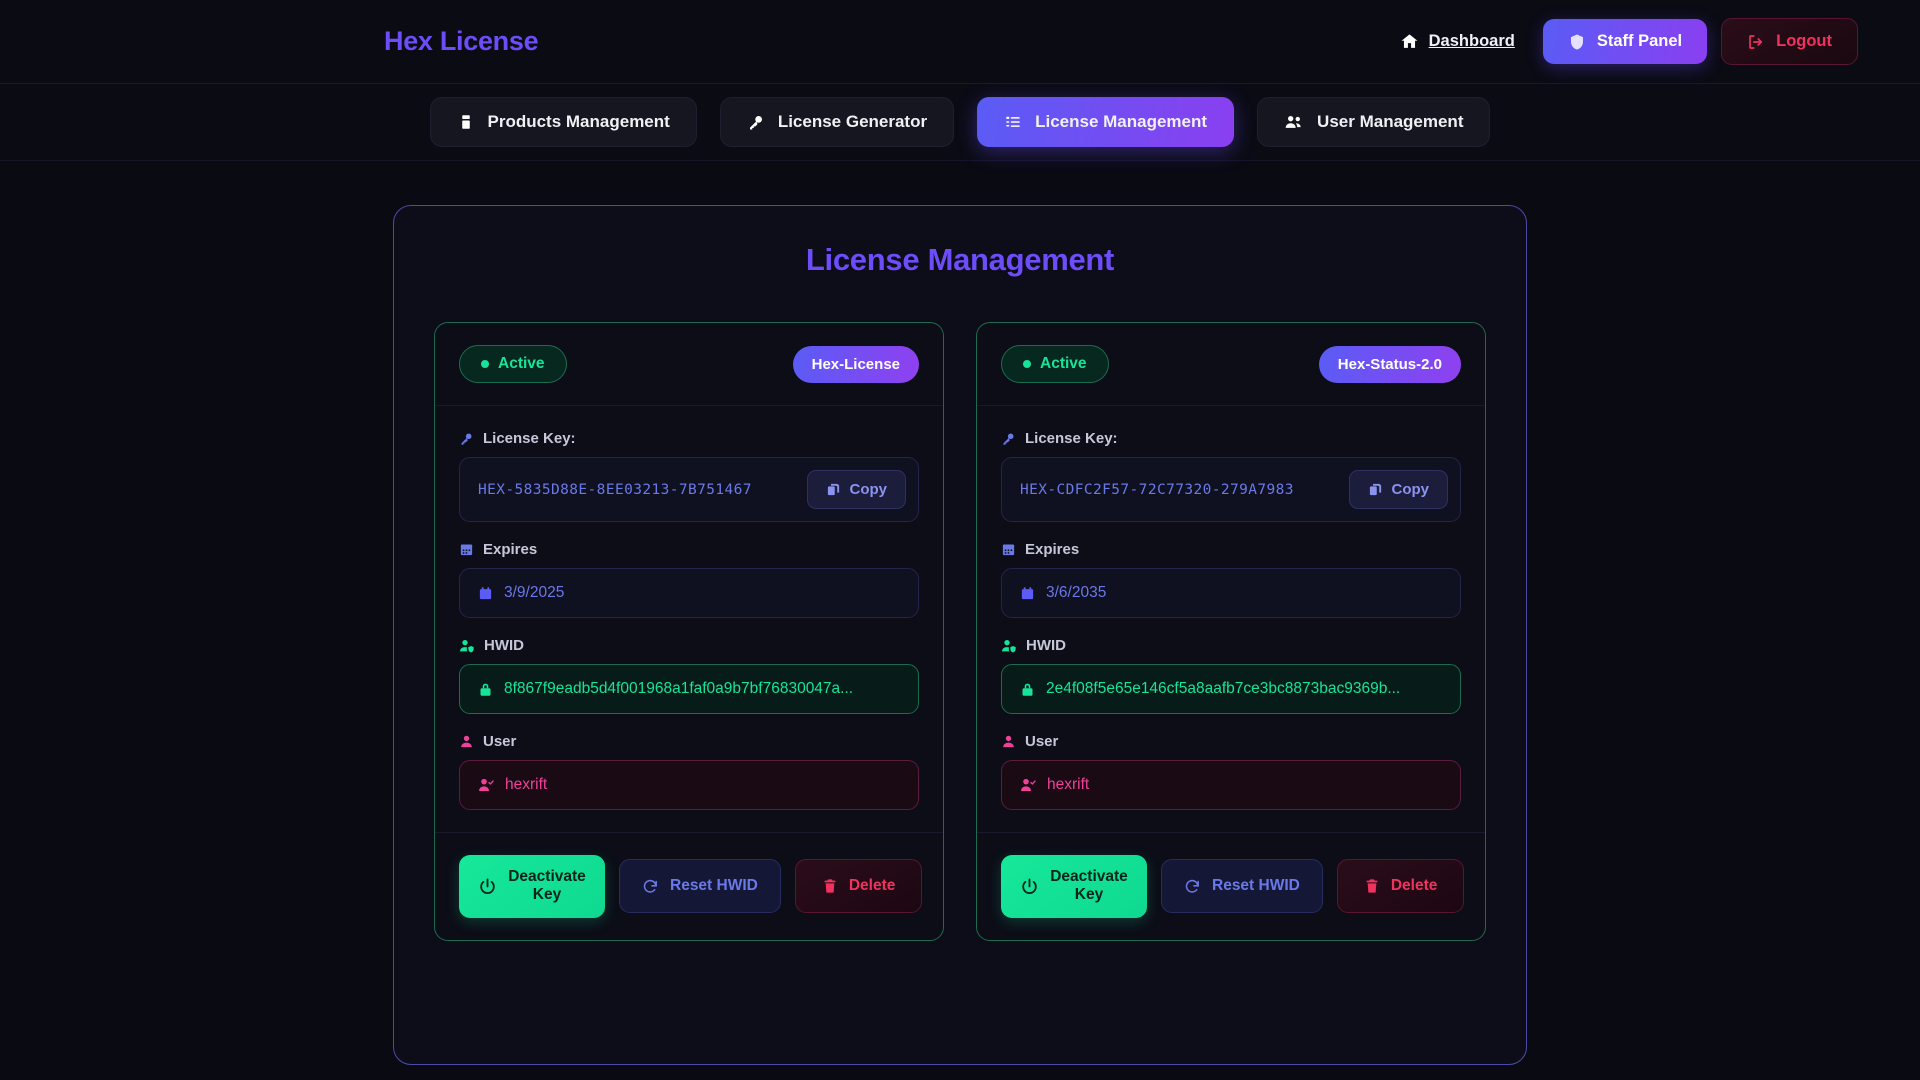  What do you see at coordinates (461, 41) in the screenshot?
I see `brand-logo: Hex License` at bounding box center [461, 41].